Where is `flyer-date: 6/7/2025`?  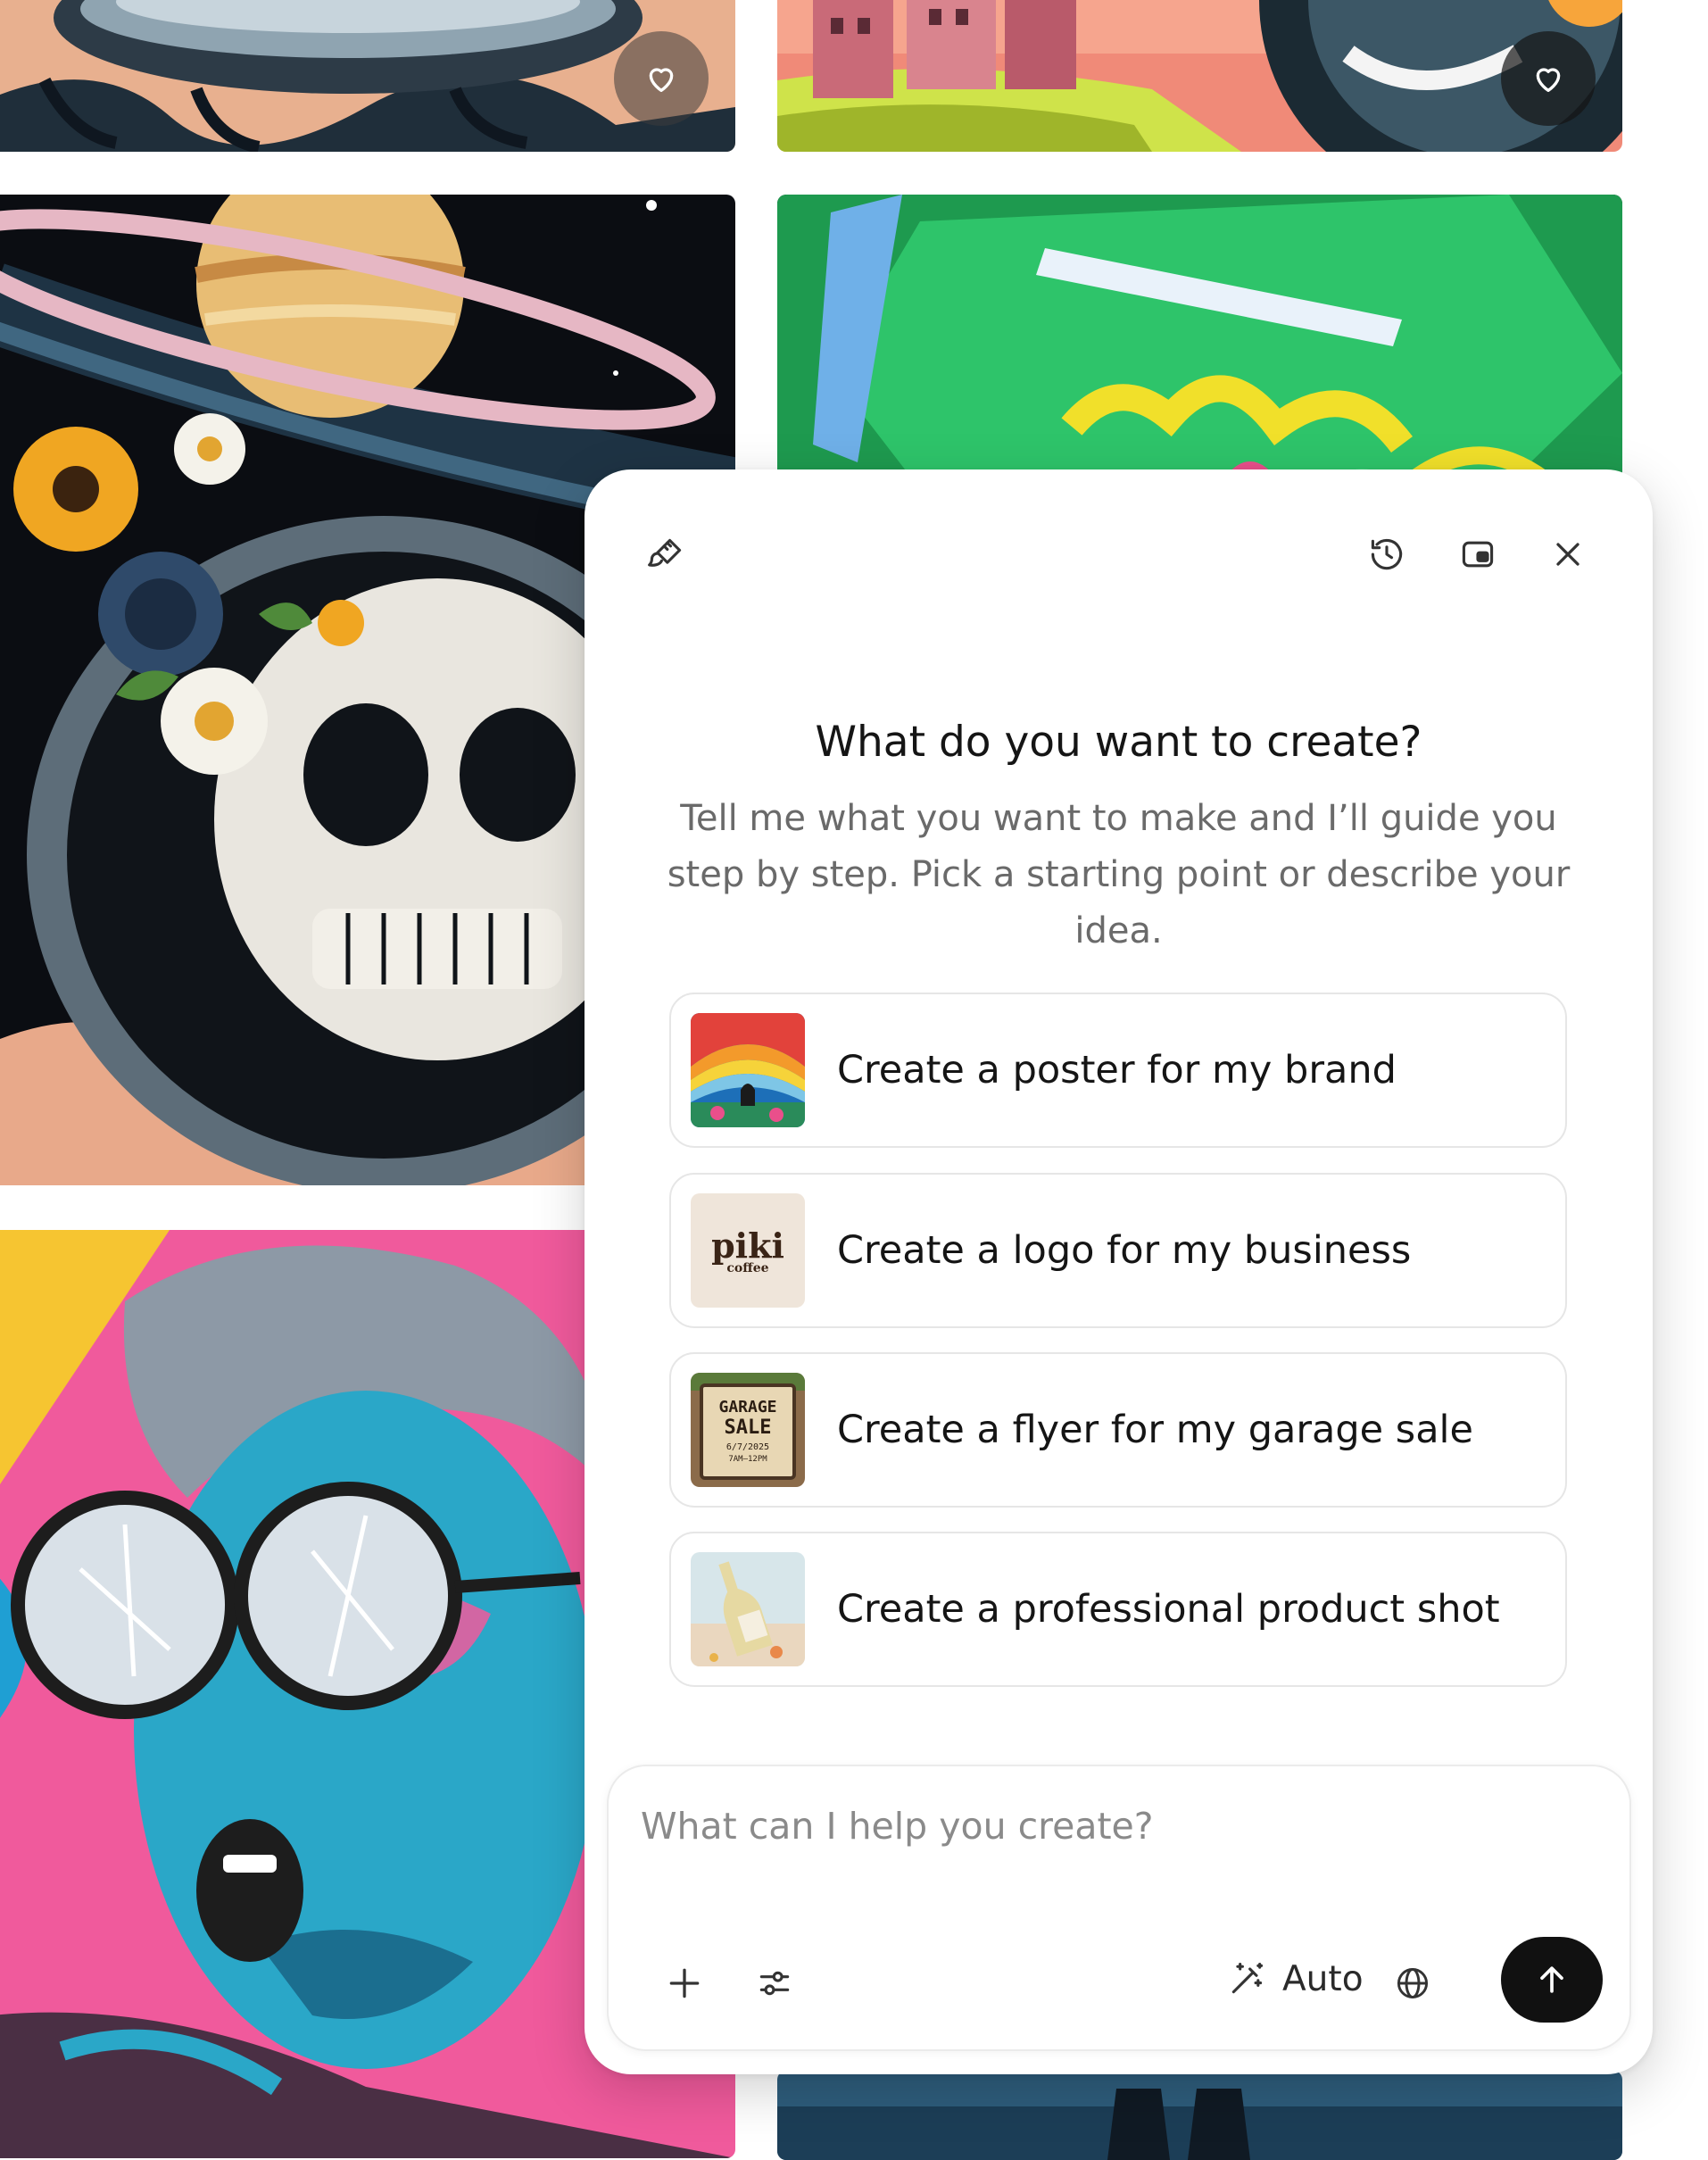 flyer-date: 6/7/2025 is located at coordinates (748, 1447).